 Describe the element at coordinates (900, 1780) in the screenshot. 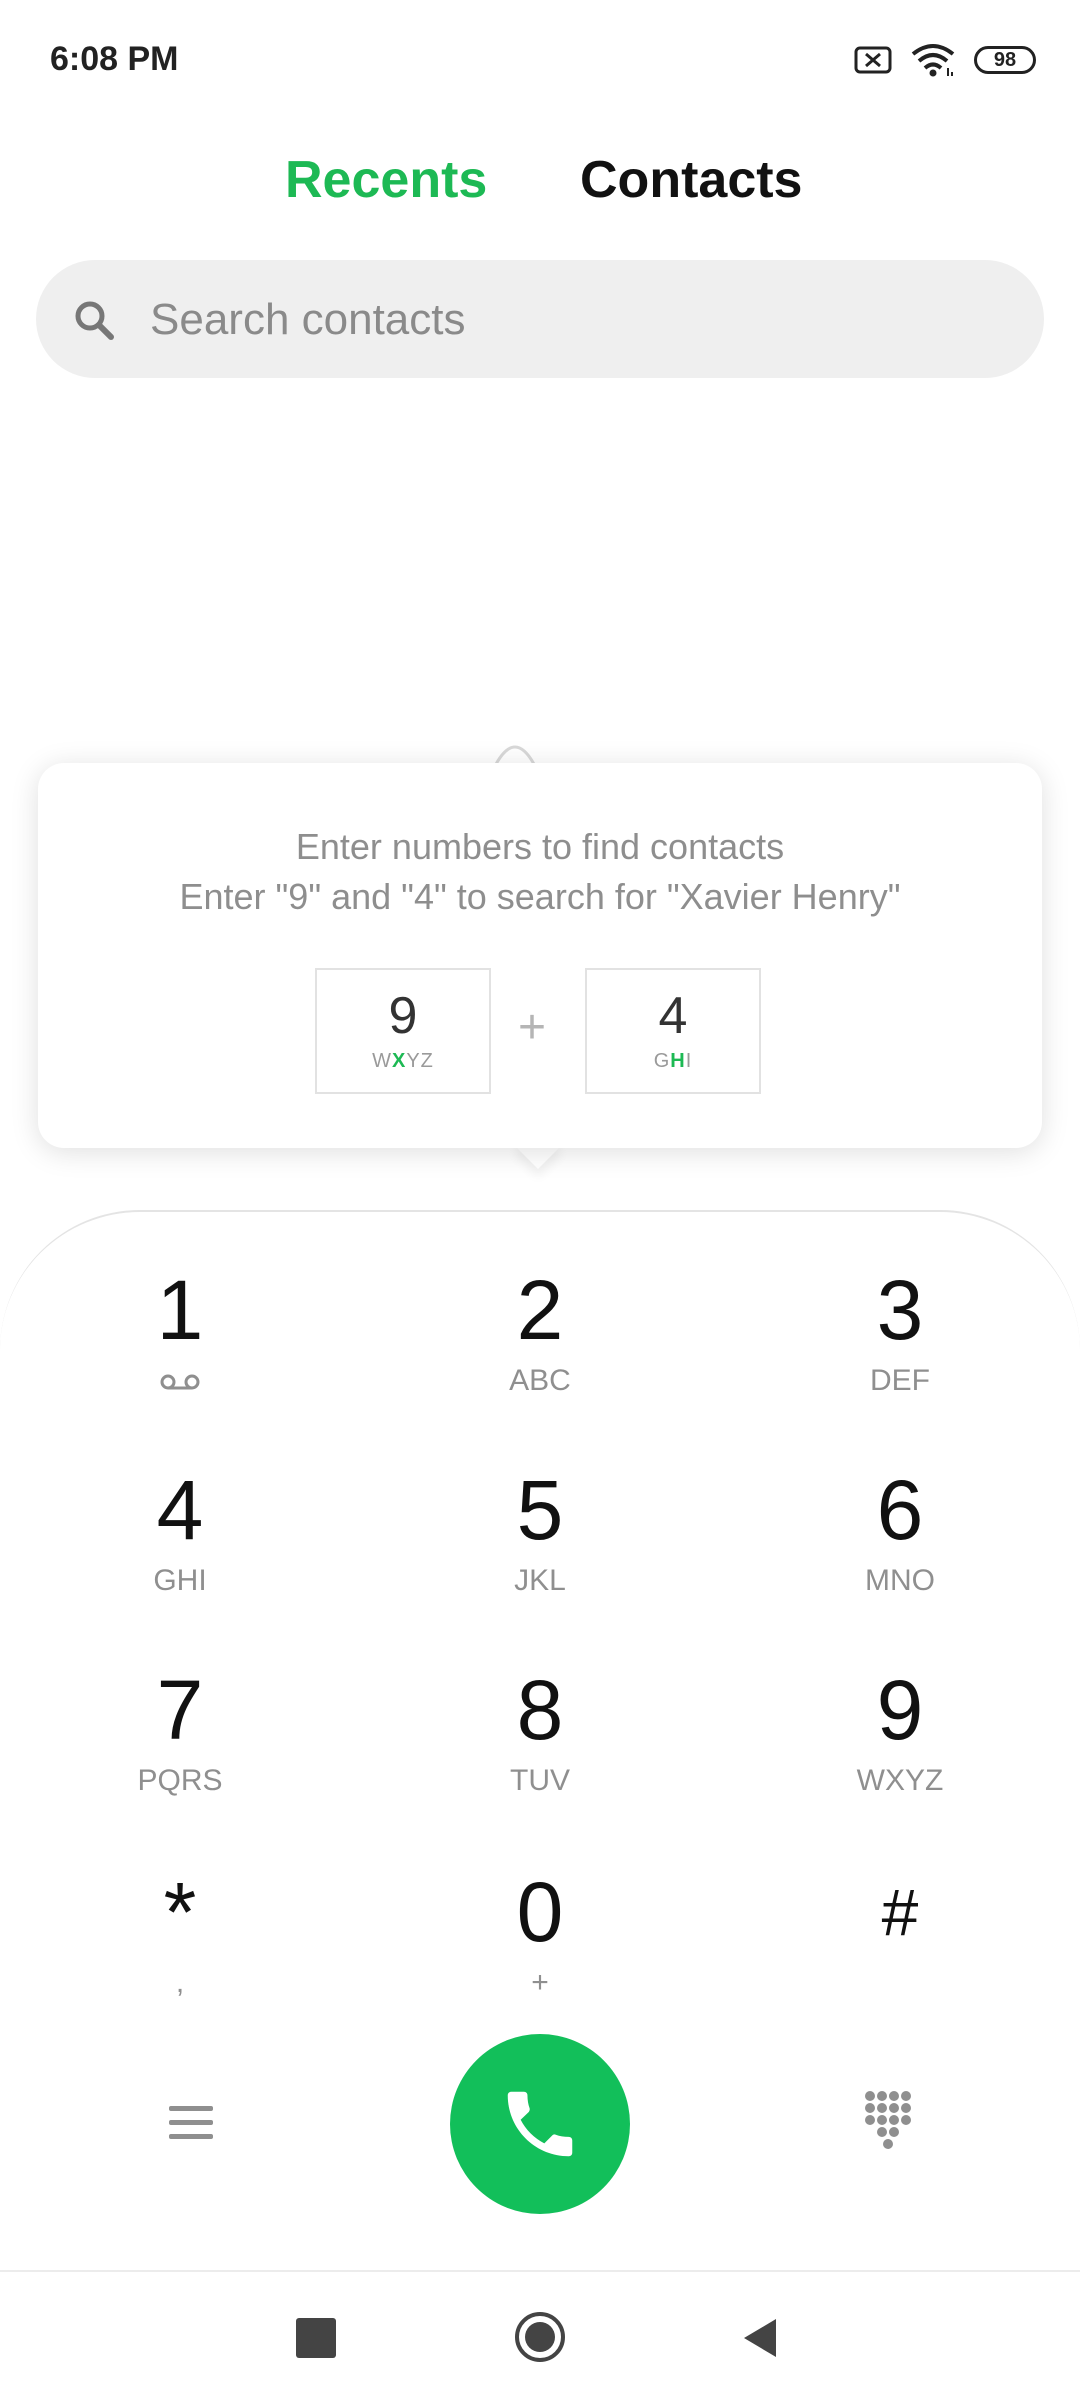

I see `key-sub: WXYZ` at that location.